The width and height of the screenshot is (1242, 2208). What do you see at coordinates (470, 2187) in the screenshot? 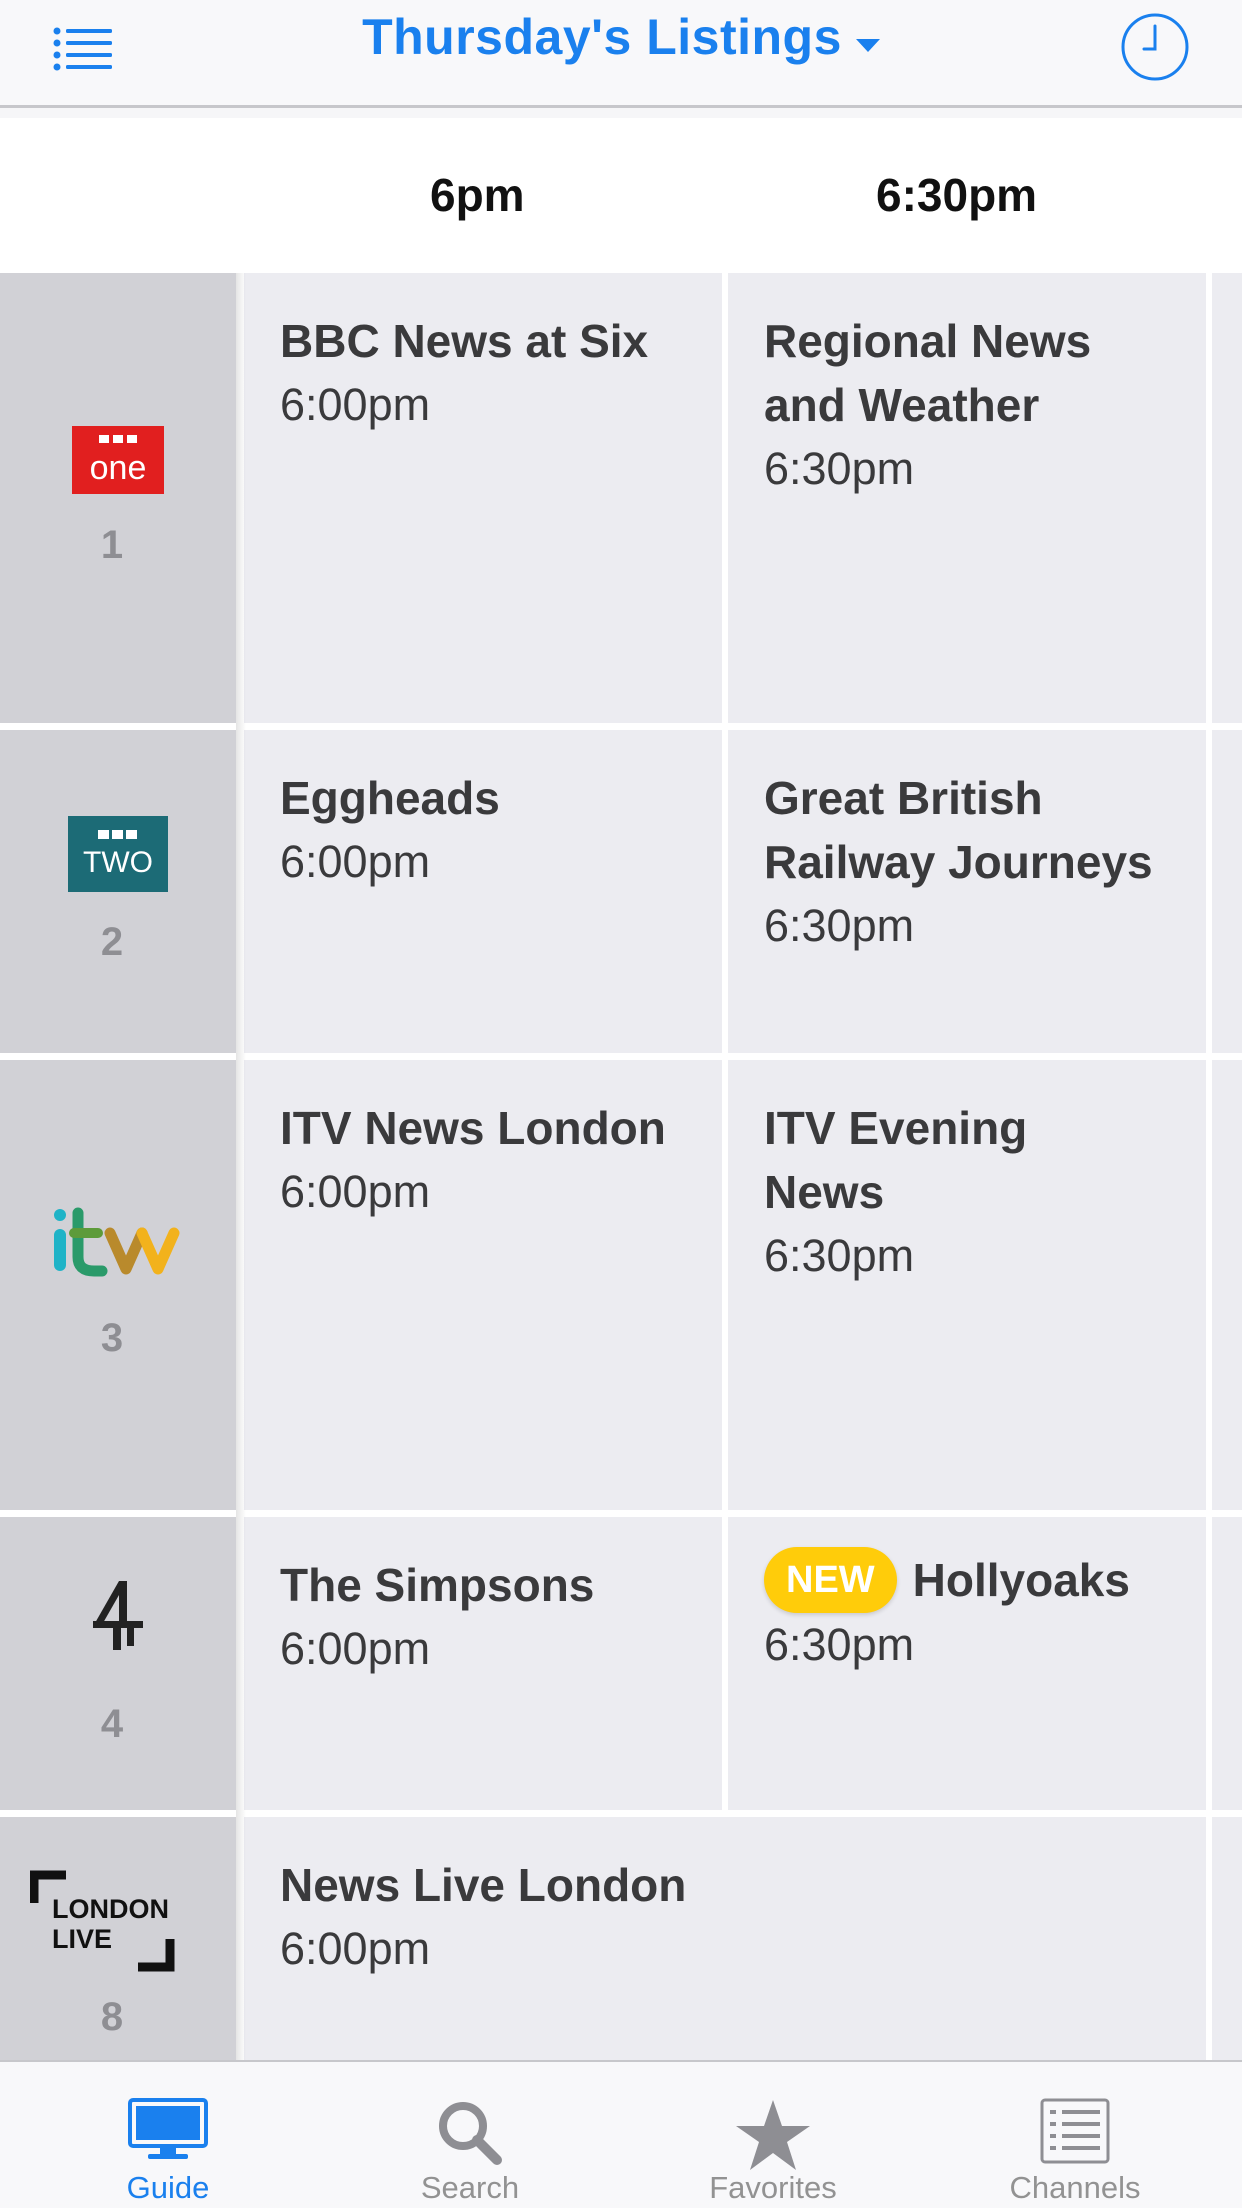
I see `tab-label: Search` at bounding box center [470, 2187].